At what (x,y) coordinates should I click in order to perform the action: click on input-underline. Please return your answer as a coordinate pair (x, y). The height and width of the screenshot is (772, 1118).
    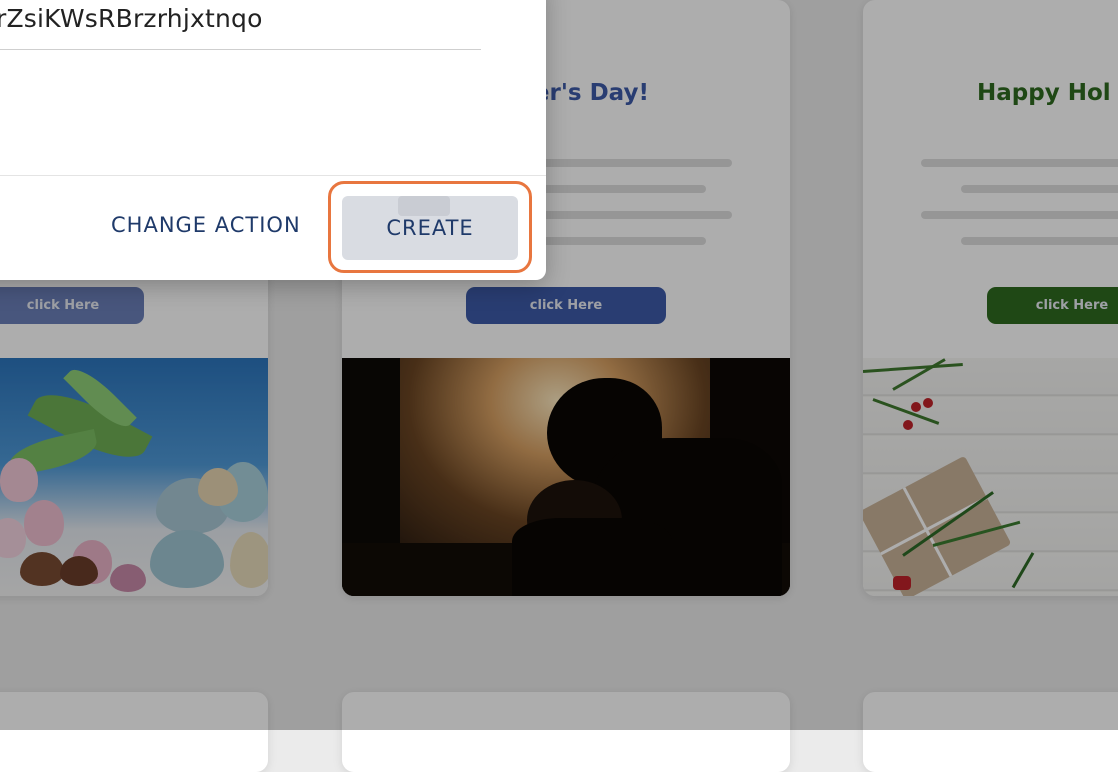
    Looking at the image, I should click on (240, 49).